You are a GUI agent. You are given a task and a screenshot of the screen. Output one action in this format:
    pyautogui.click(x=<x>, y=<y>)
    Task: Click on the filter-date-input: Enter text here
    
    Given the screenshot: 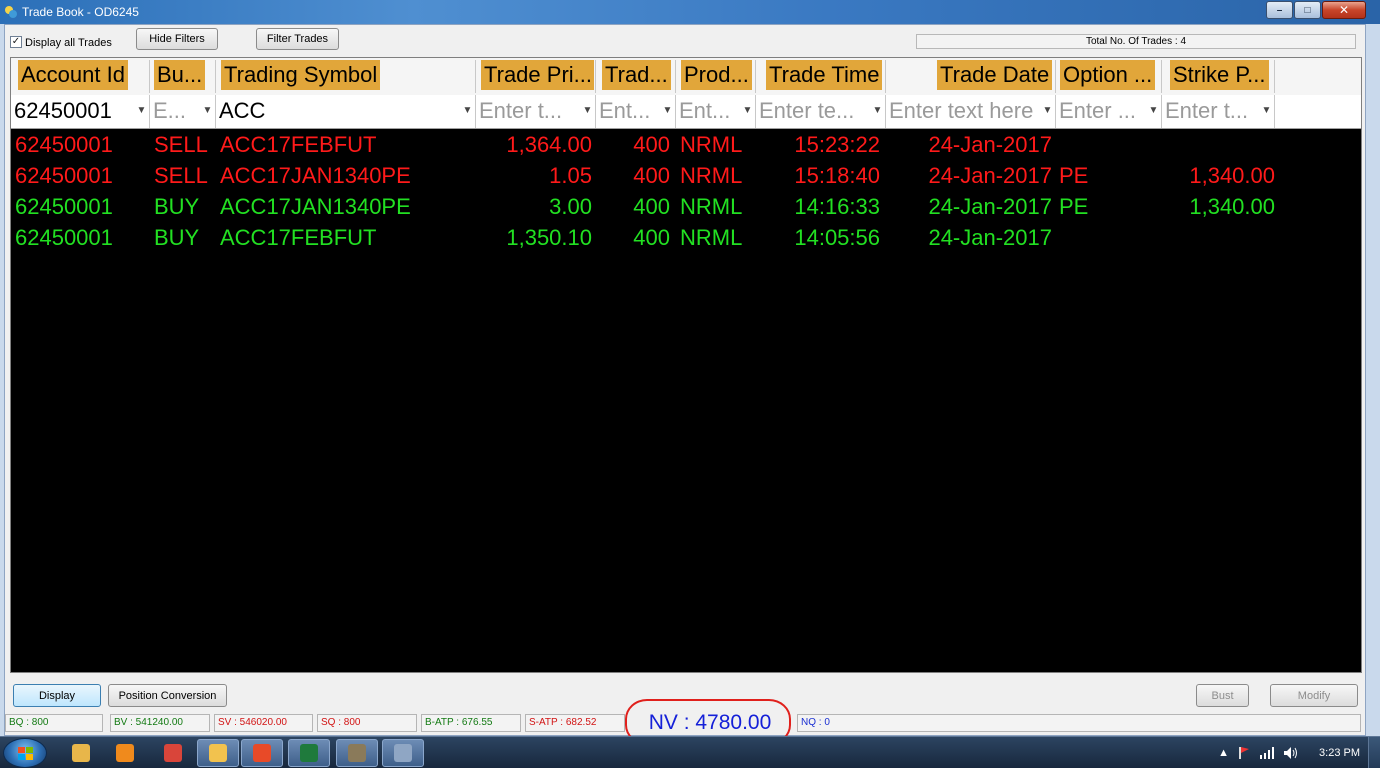 What is the action you would take?
    pyautogui.click(x=961, y=111)
    